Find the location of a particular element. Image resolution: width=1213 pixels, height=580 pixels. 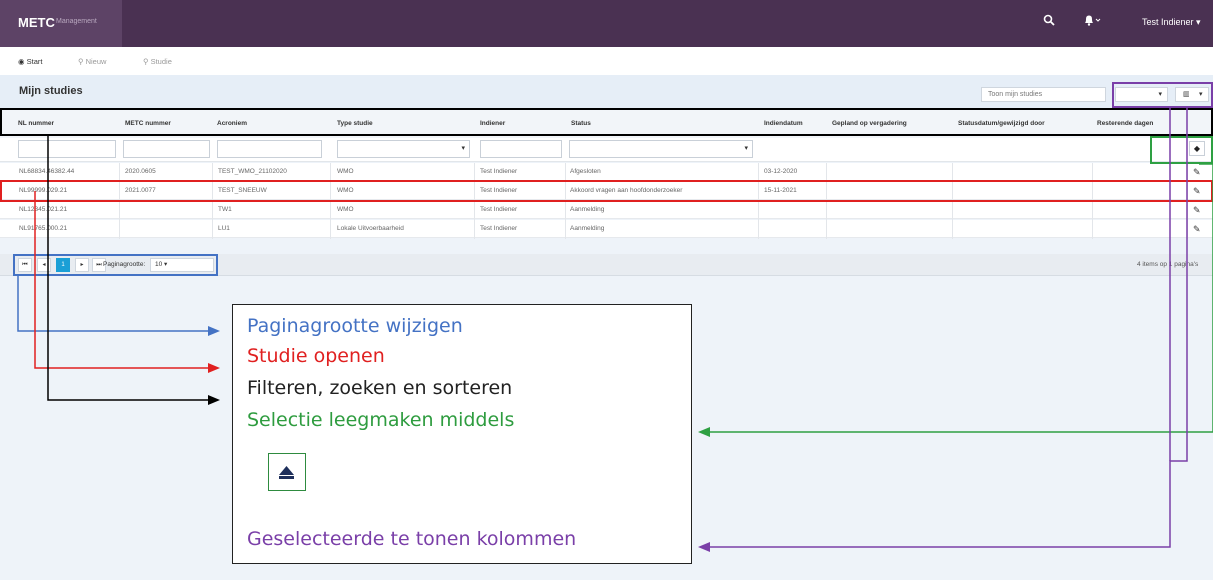

eraser-icon is located at coordinates (287, 472).